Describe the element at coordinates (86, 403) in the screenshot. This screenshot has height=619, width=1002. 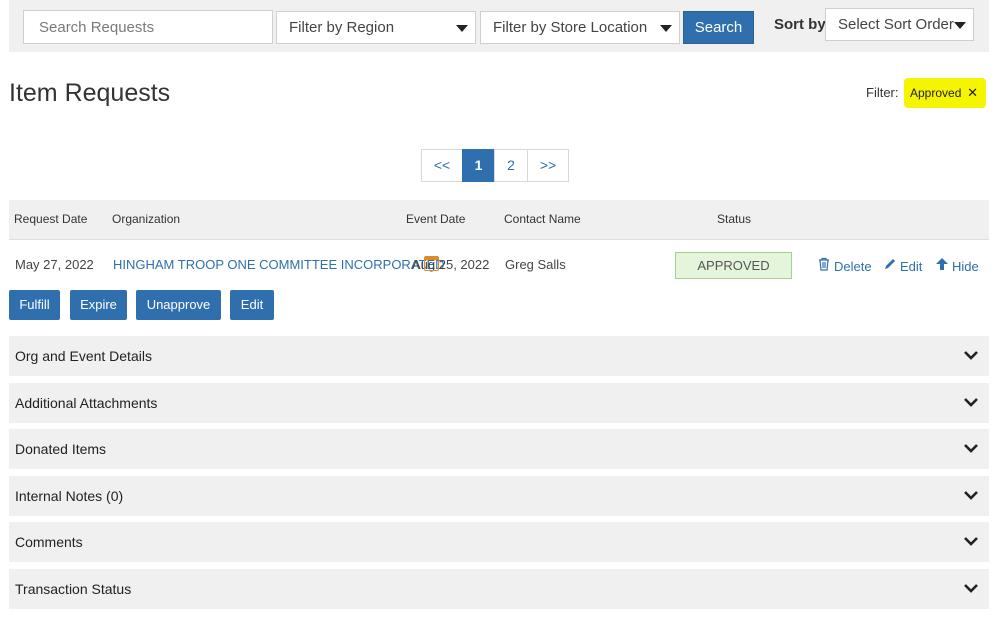
I see `section-label: Additional Attachments` at that location.